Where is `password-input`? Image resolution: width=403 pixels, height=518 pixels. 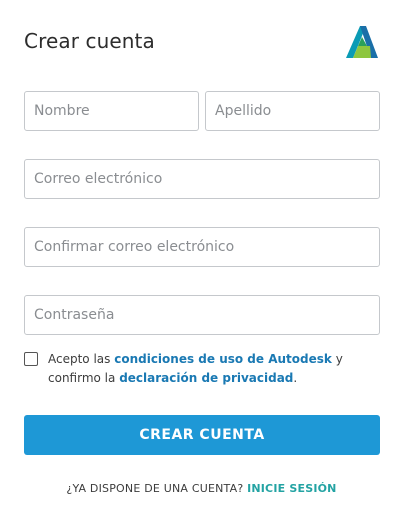
password-input is located at coordinates (202, 315).